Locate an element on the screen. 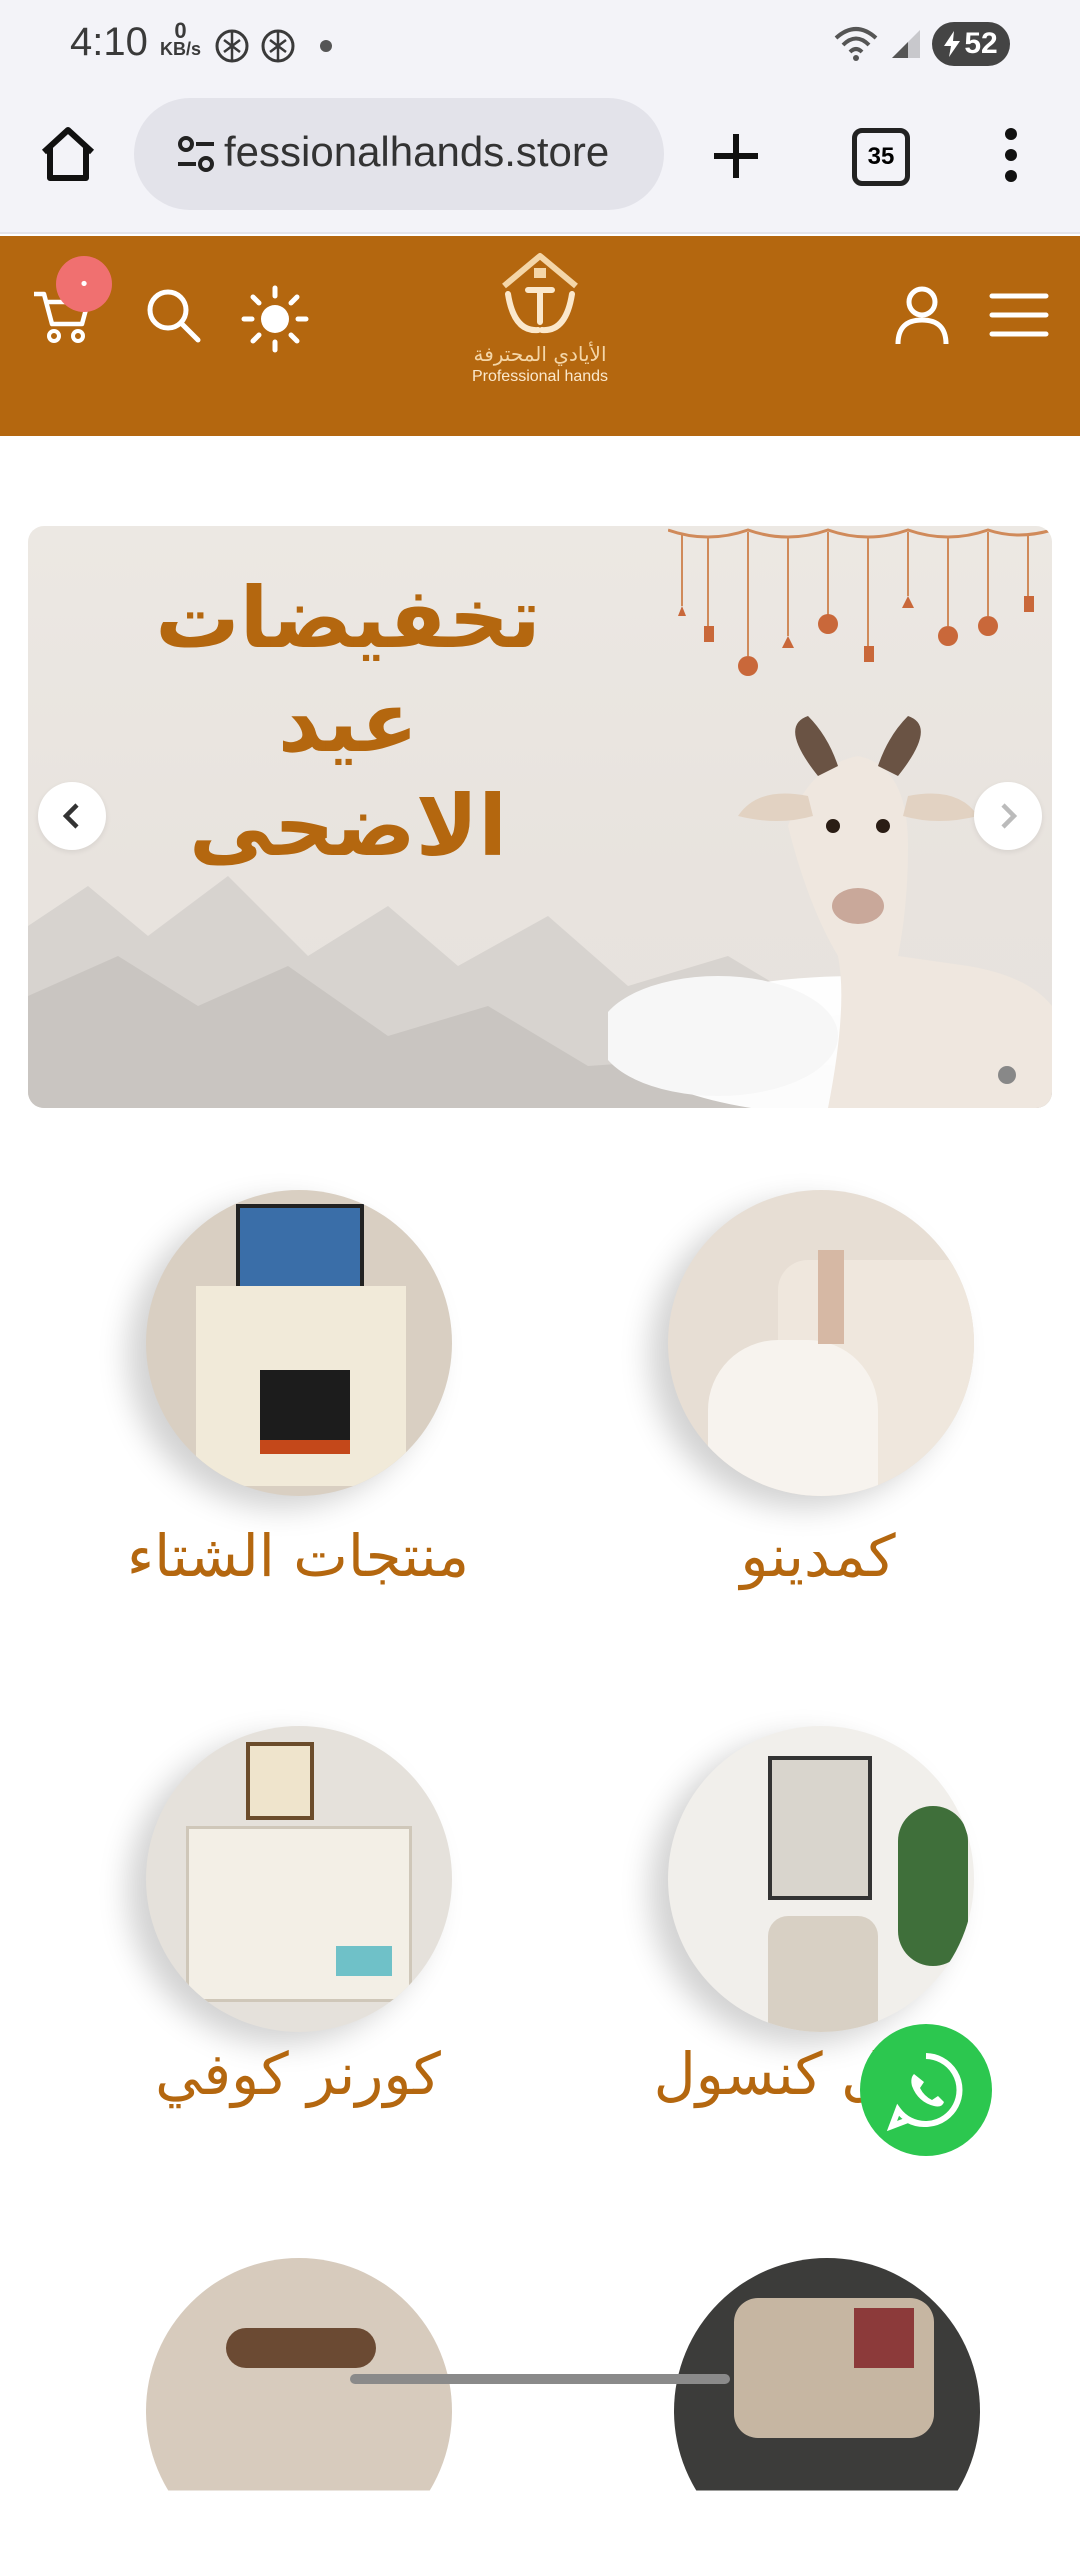 Image resolution: width=1080 pixels, height=2564 pixels. more-menu-icon is located at coordinates (1011, 155).